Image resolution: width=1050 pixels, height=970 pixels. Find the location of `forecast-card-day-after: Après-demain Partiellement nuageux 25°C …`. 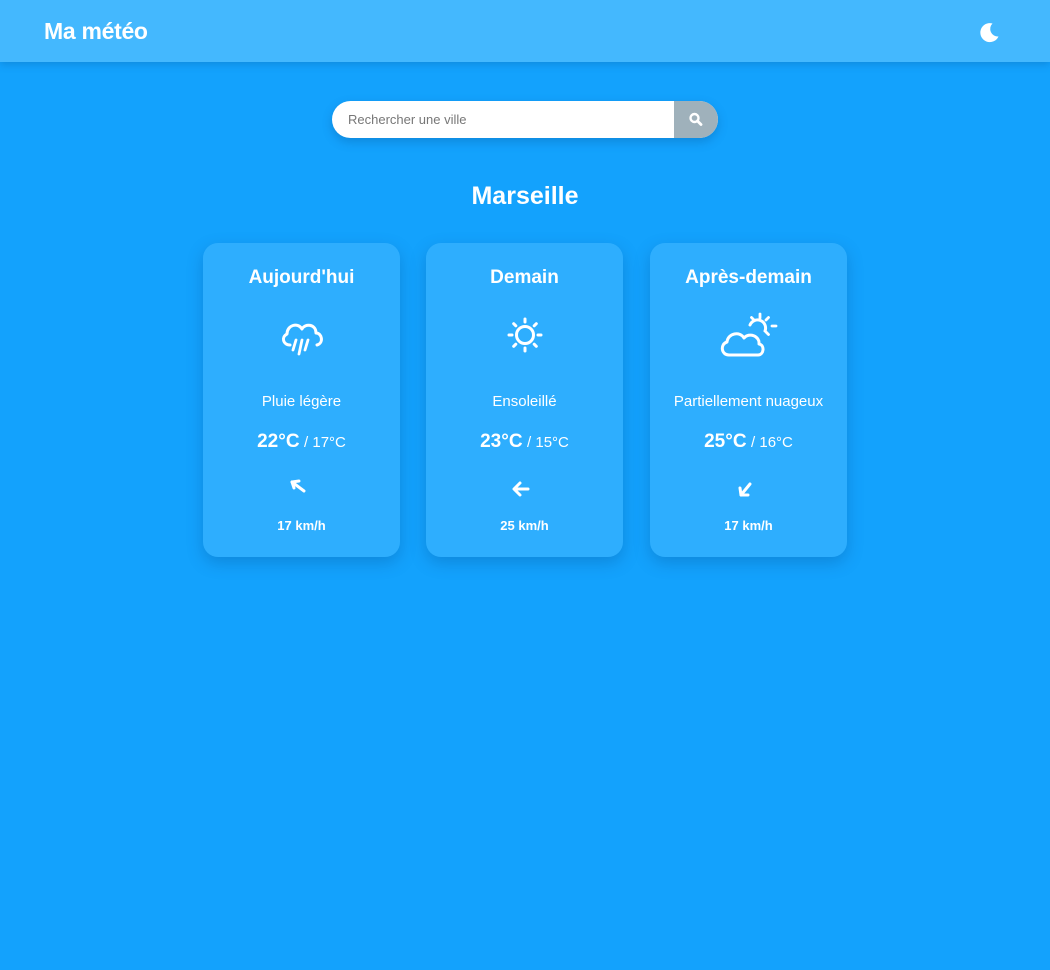

forecast-card-day-after: Après-demain Partiellement nuageux 25°C … is located at coordinates (748, 400).